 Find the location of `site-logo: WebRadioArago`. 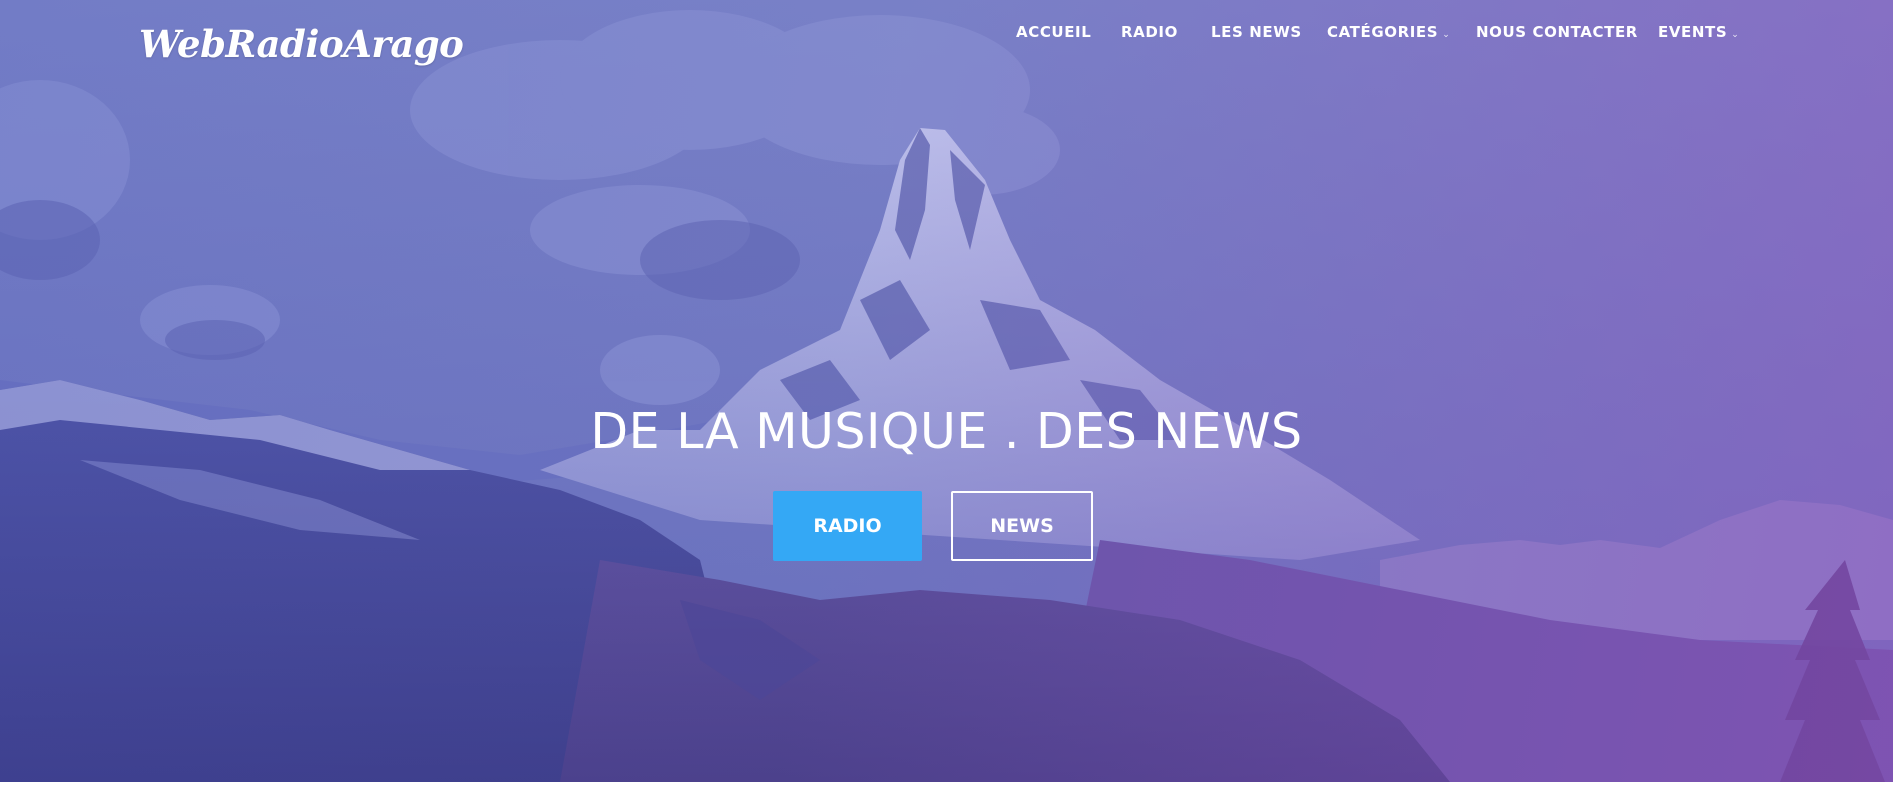

site-logo: WebRadioArago is located at coordinates (301, 44).